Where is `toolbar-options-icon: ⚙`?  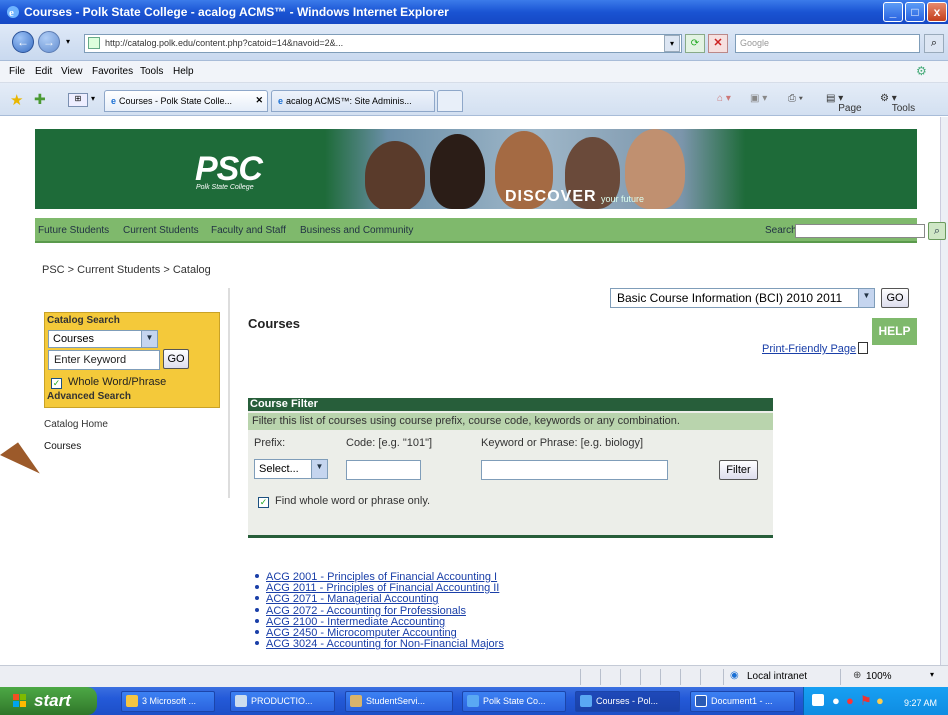
toolbar-options-icon: ⚙ is located at coordinates (921, 71).